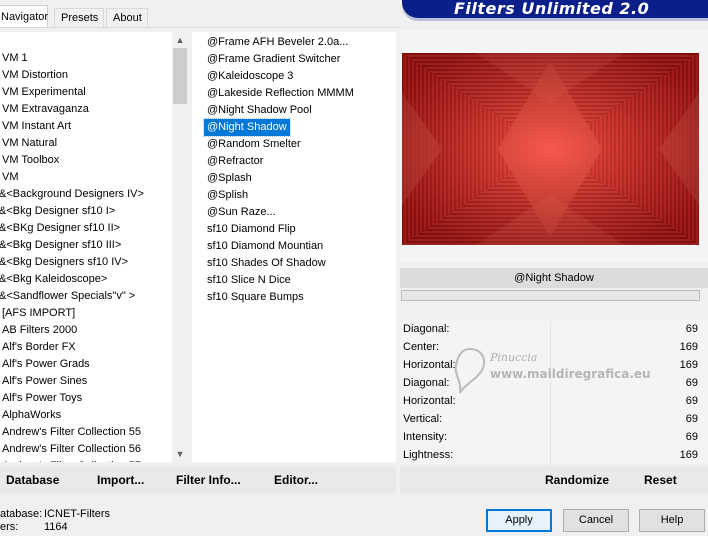 The width and height of the screenshot is (708, 536). Describe the element at coordinates (200, 27) in the screenshot. I see `tab-divider` at that location.